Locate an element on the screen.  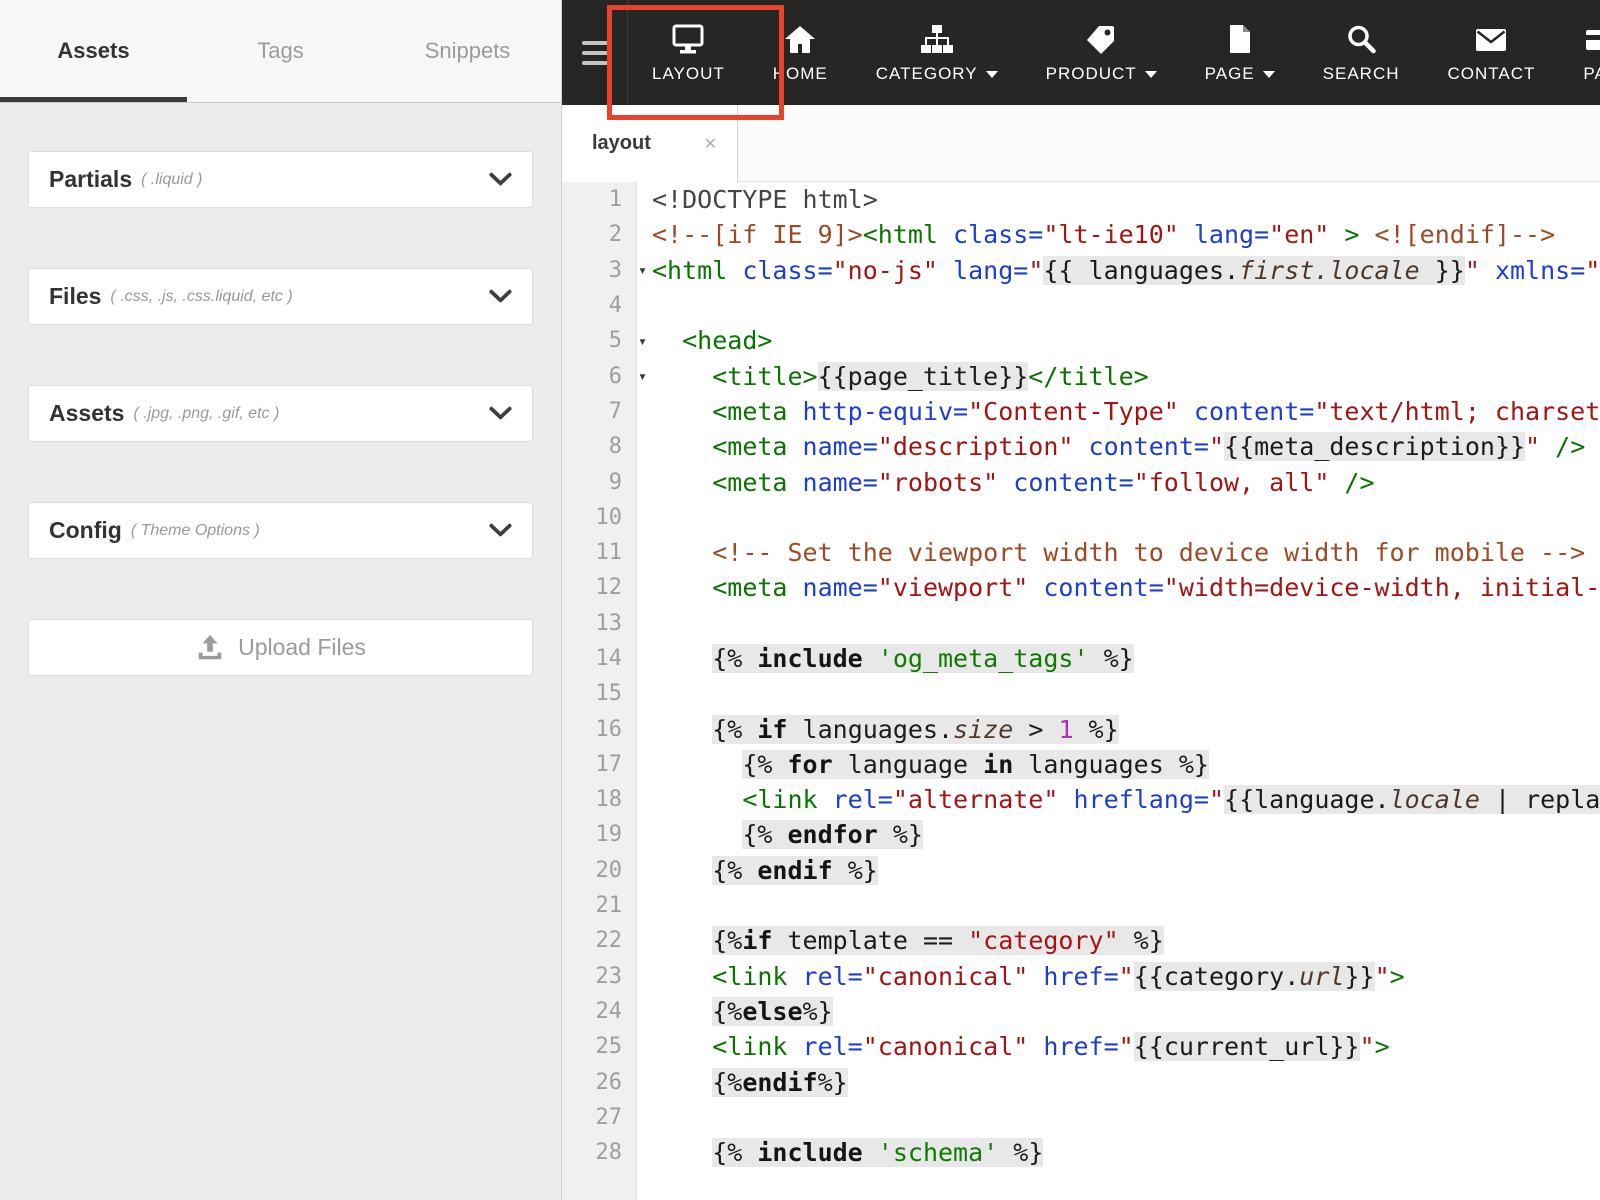
upload-files-label: Upload Files is located at coordinates (302, 647).